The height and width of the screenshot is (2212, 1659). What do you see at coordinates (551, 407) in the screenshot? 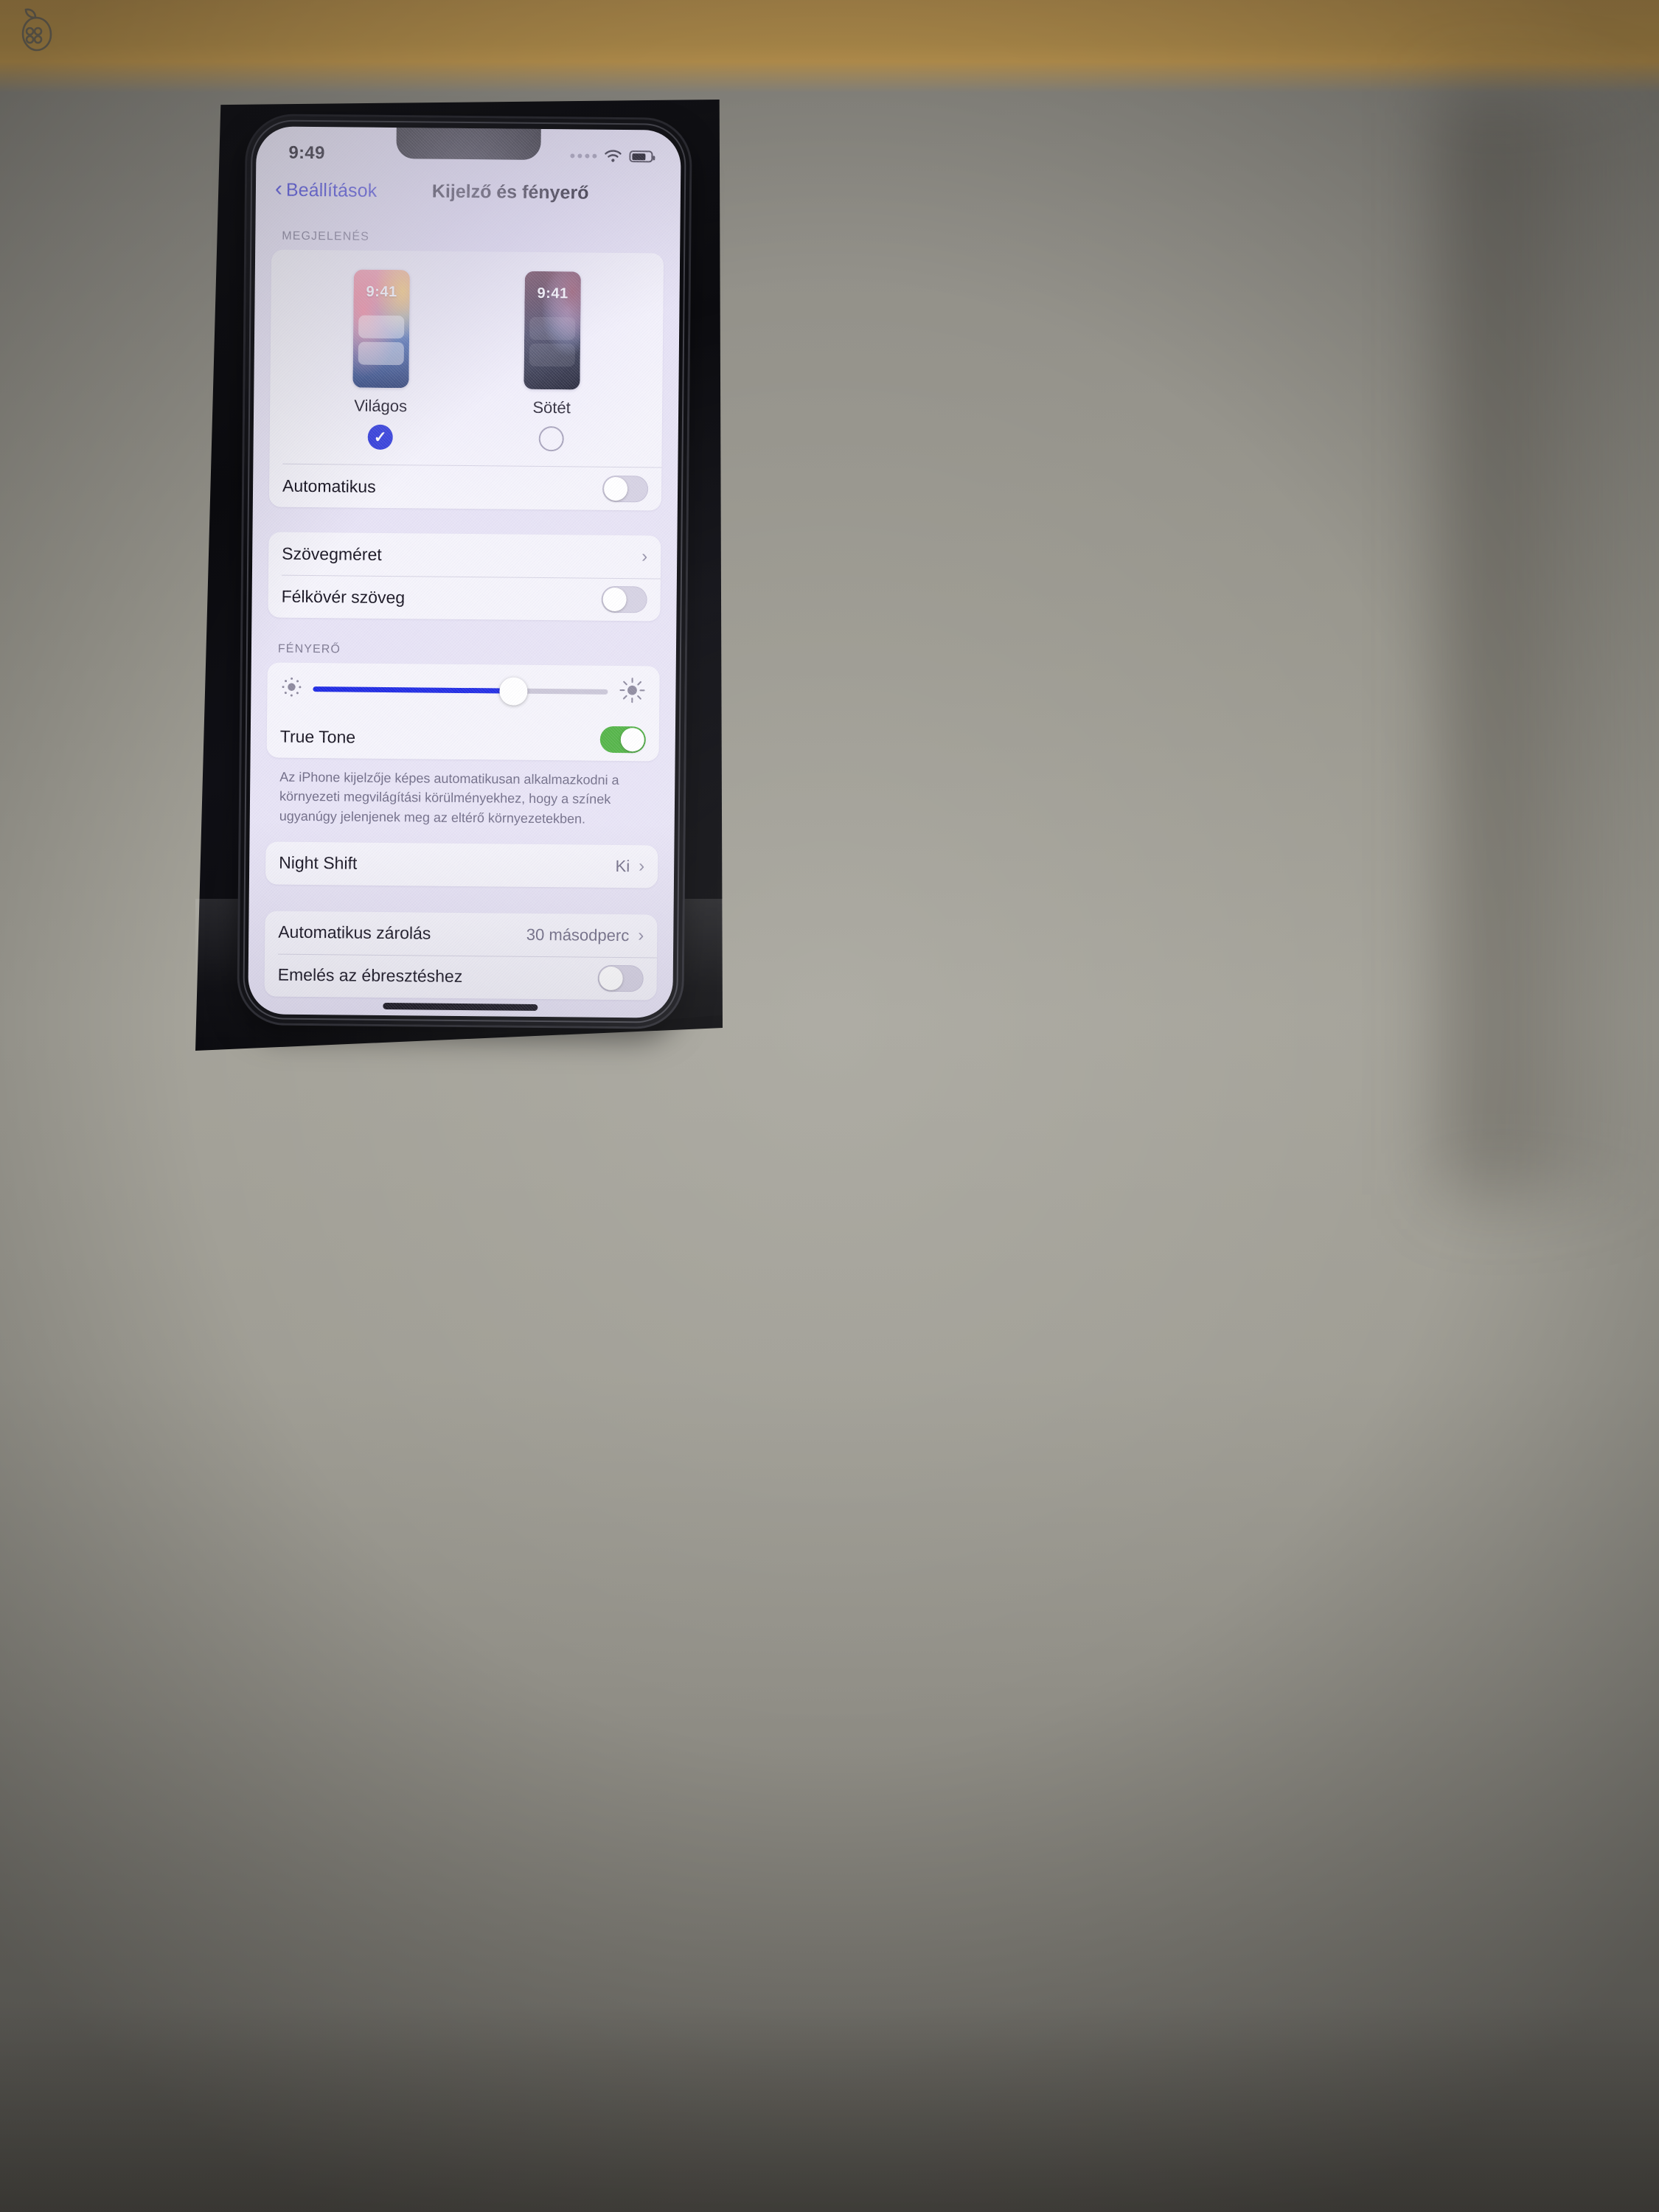
I see `dark-mode-label: Sötét` at bounding box center [551, 407].